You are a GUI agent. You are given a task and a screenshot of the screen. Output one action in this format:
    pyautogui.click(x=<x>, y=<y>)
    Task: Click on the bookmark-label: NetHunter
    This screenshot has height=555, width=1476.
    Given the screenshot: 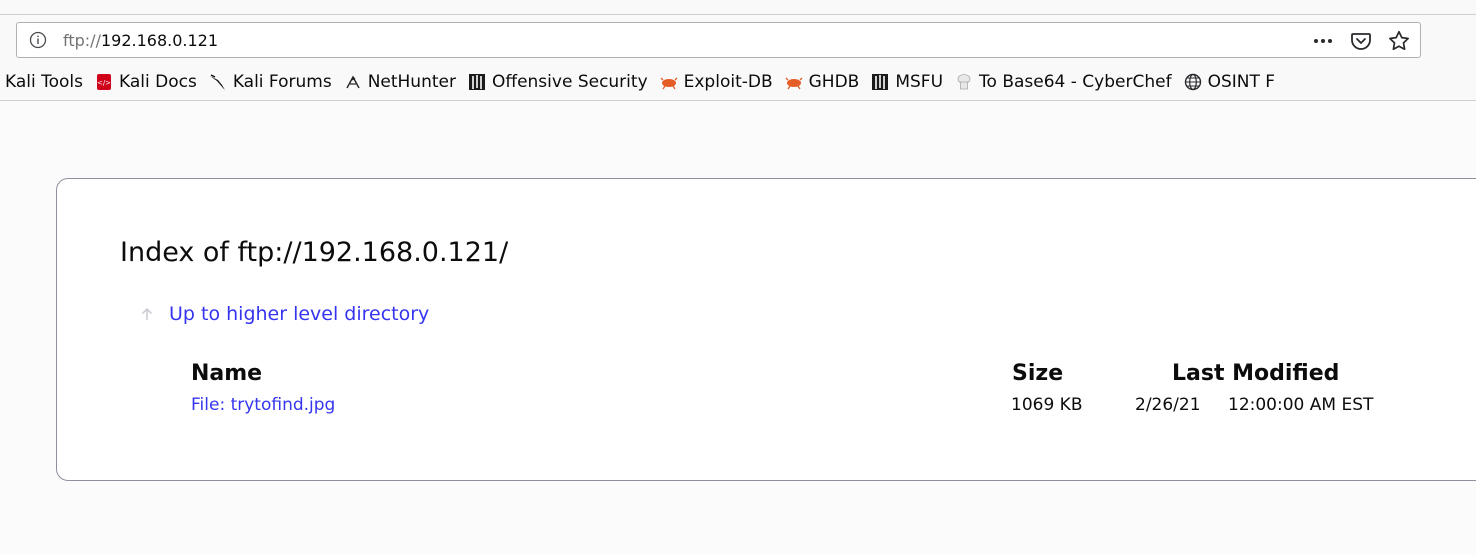 What is the action you would take?
    pyautogui.click(x=411, y=82)
    